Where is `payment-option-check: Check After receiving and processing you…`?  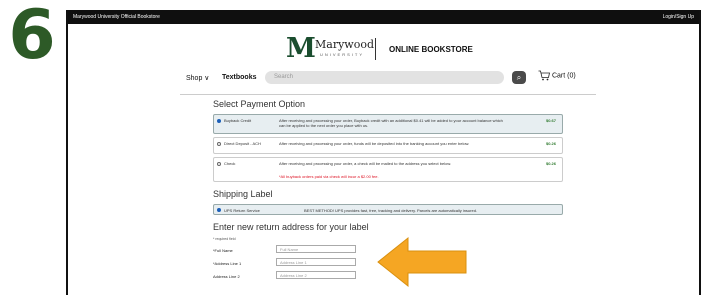
payment-option-check: Check After receiving and processing you… is located at coordinates (388, 169).